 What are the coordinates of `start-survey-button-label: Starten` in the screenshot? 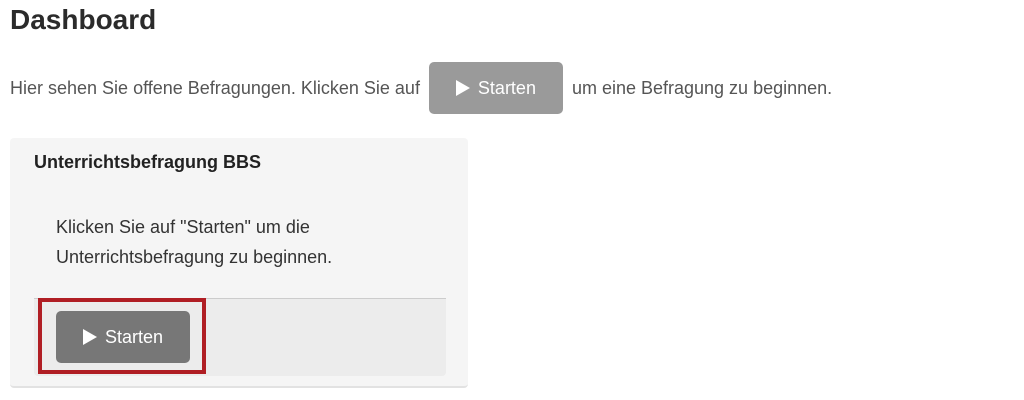 It's located at (134, 336).